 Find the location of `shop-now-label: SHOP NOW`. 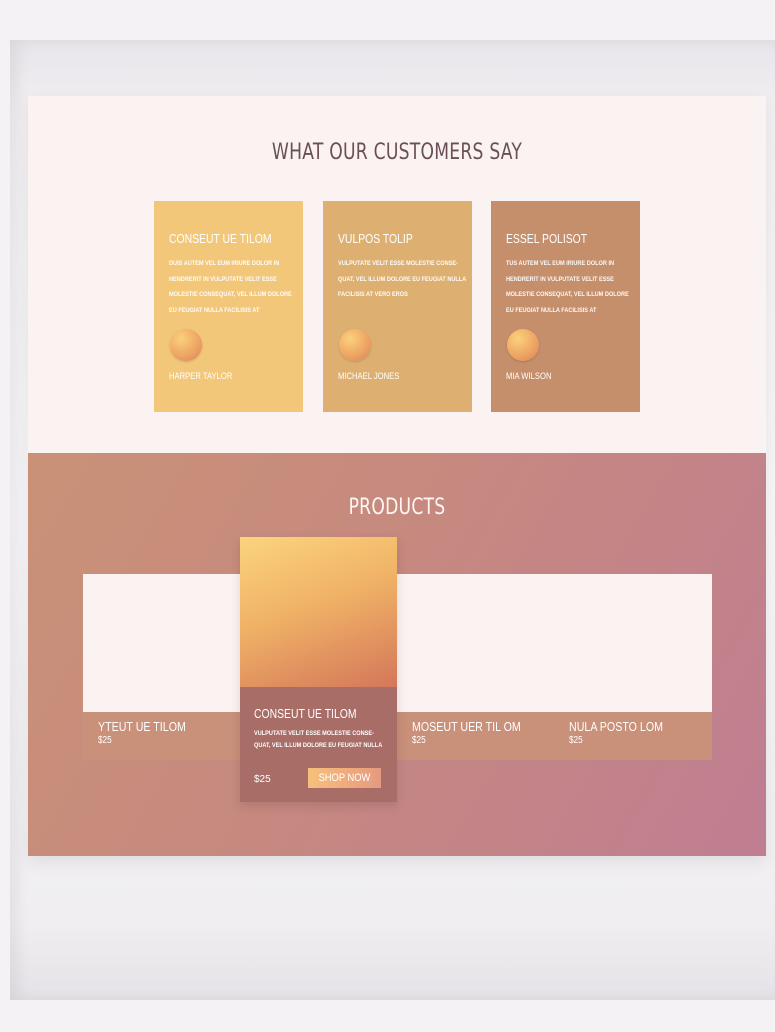

shop-now-label: SHOP NOW is located at coordinates (344, 778).